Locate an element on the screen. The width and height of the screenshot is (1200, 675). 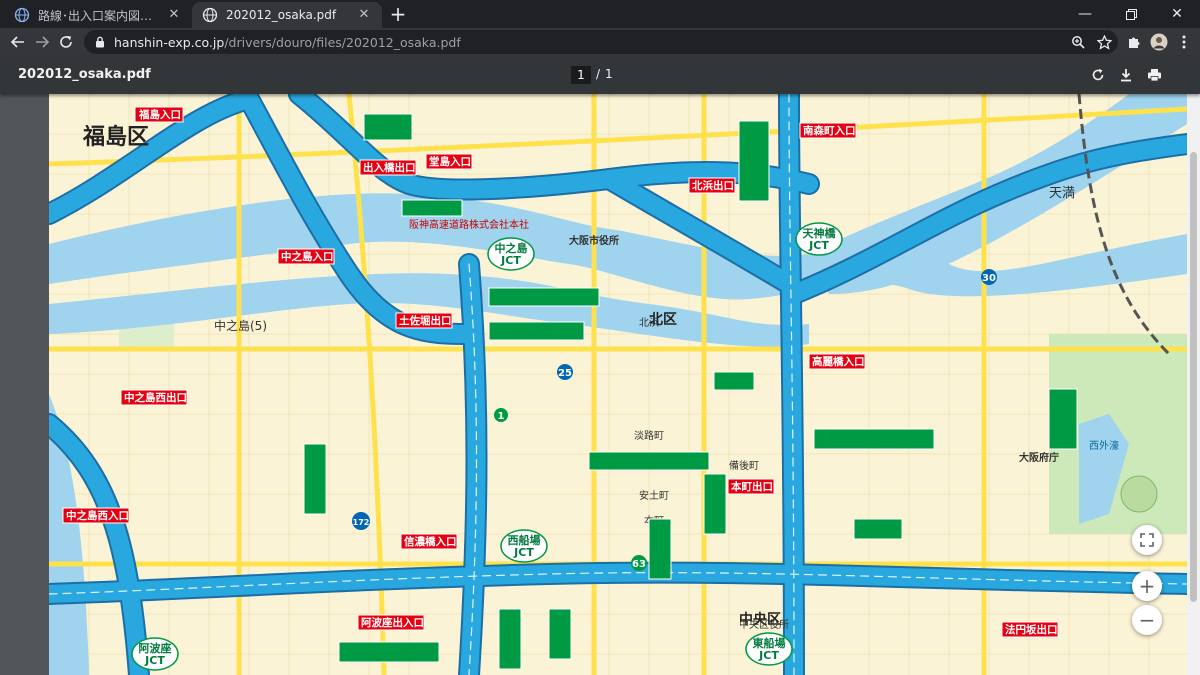
svg-text: 信濃橋入口 is located at coordinates (430, 541).